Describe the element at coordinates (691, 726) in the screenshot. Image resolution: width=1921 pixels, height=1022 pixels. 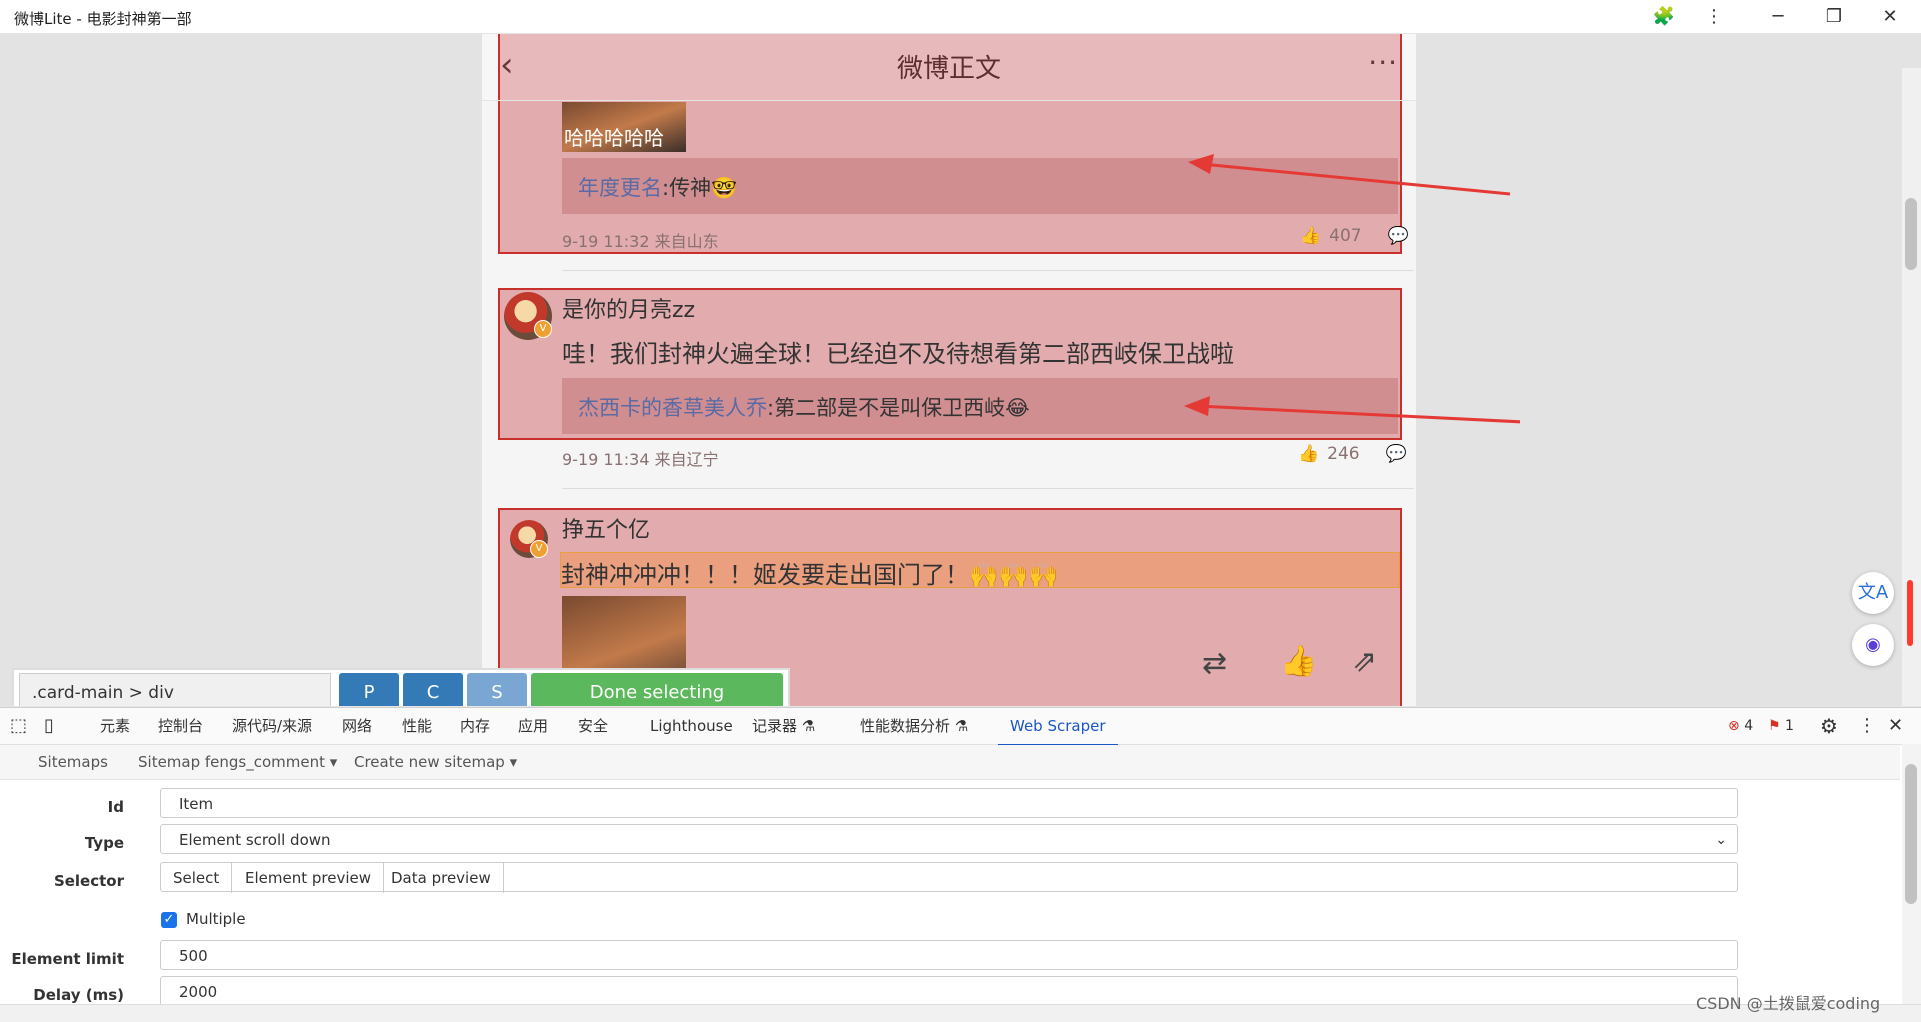
I see `tab-lighthouse: Lighthouse` at that location.